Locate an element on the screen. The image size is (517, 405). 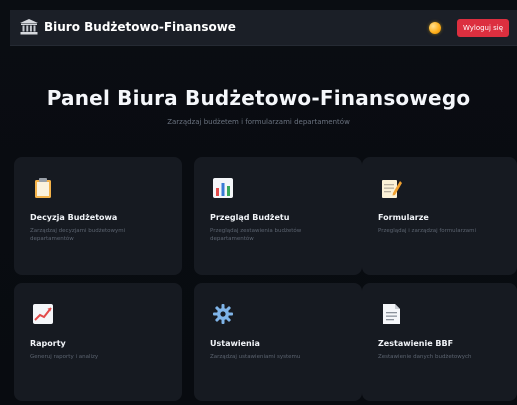
card-title: Zestawienie BBF is located at coordinates (416, 343).